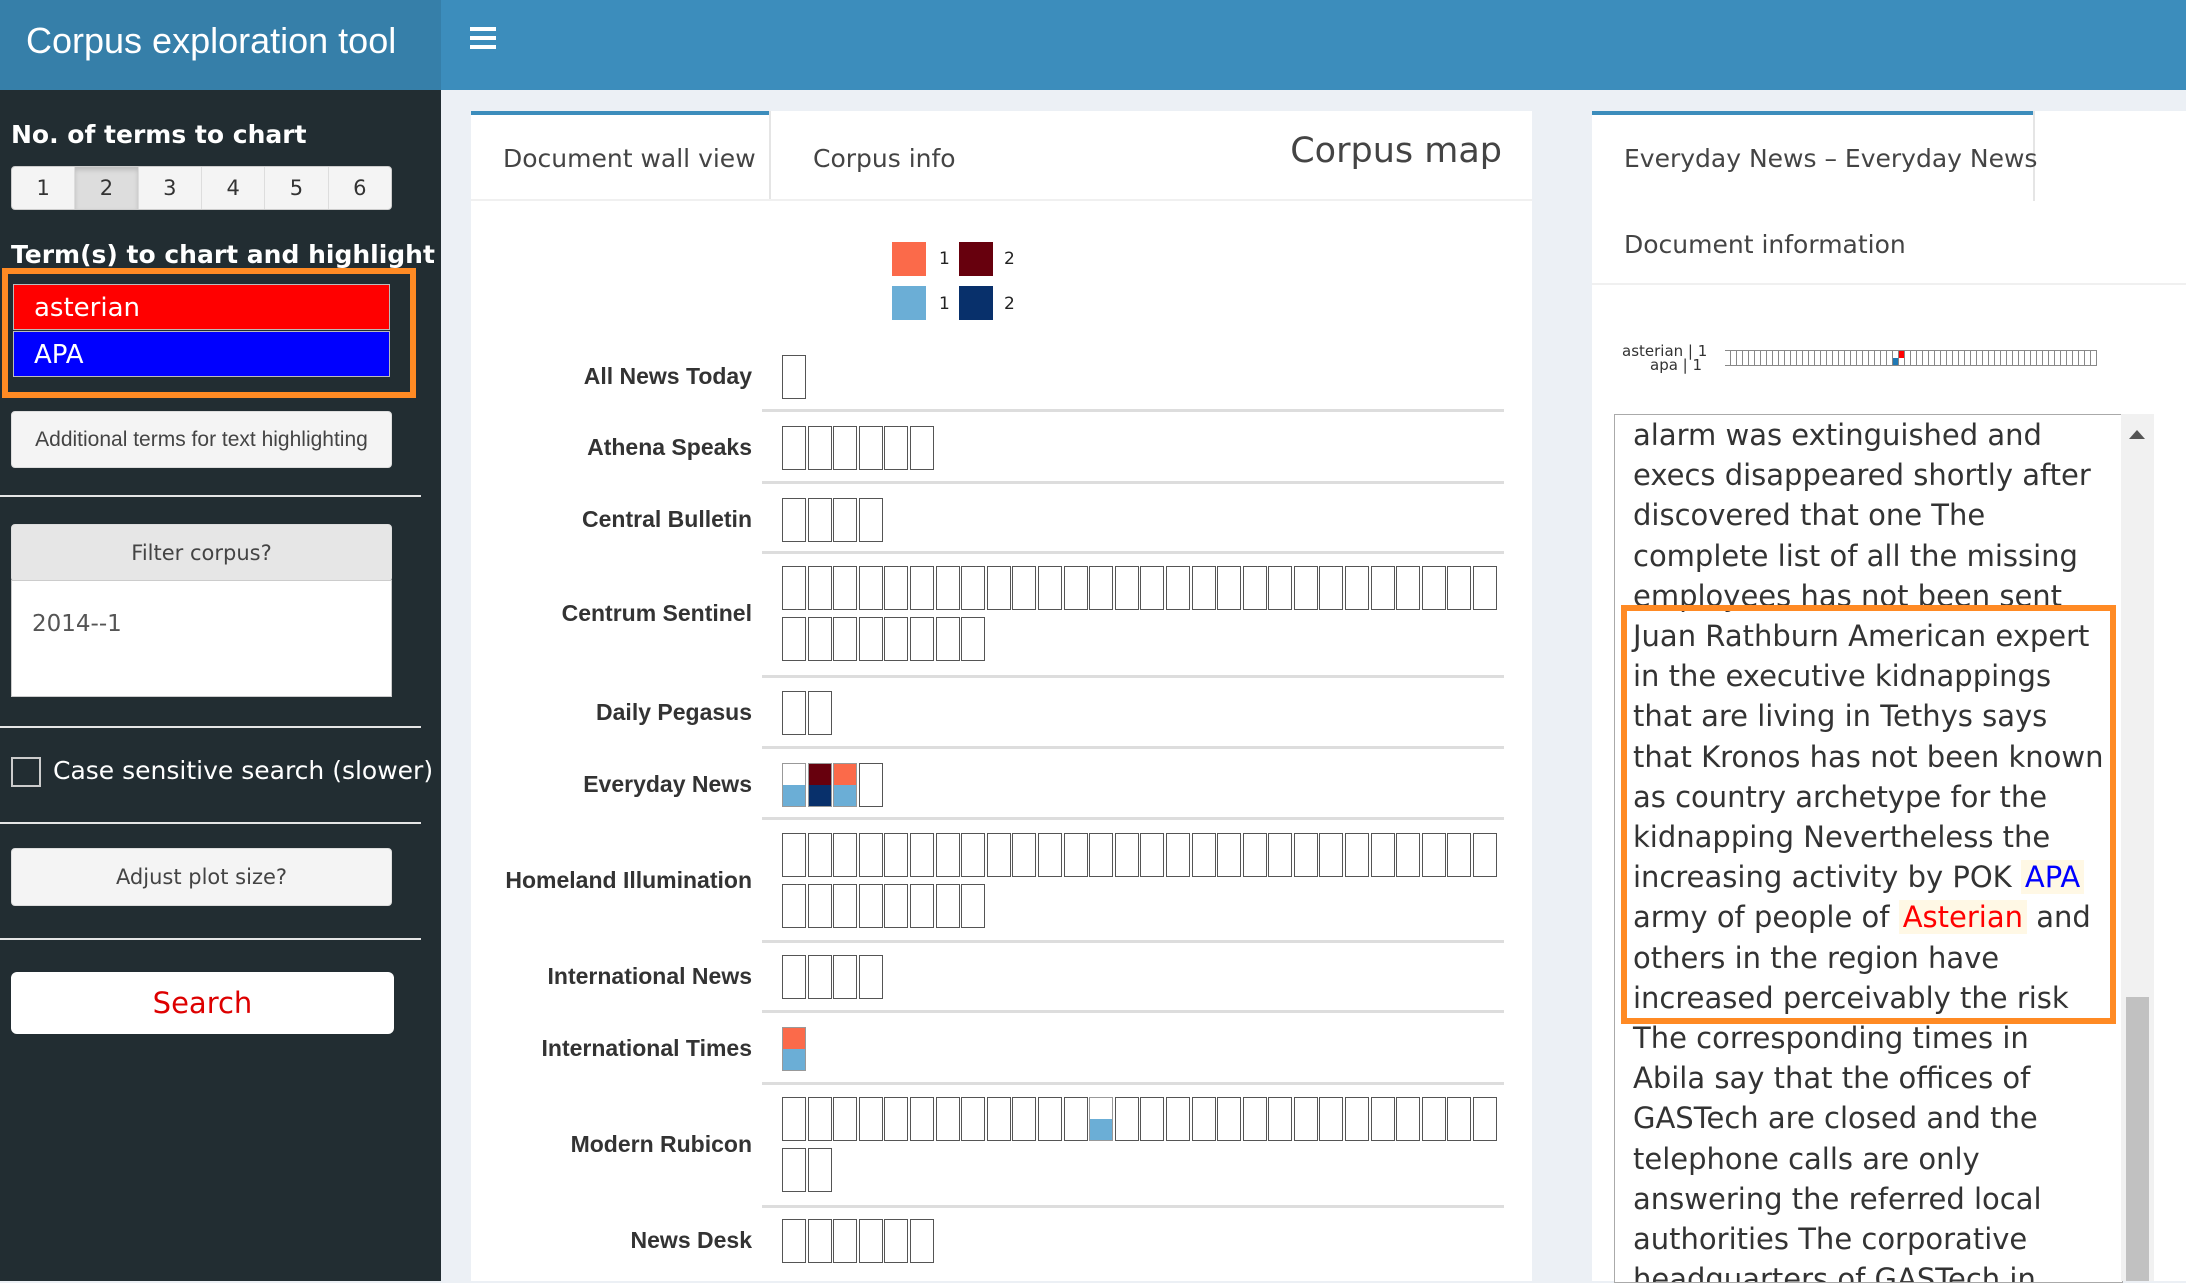  What do you see at coordinates (2137, 1139) in the screenshot?
I see `scroll-thumb` at bounding box center [2137, 1139].